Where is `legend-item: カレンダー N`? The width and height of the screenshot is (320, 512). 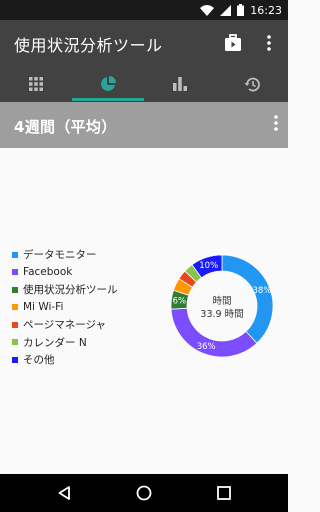 legend-item: カレンダー N is located at coordinates (65, 343).